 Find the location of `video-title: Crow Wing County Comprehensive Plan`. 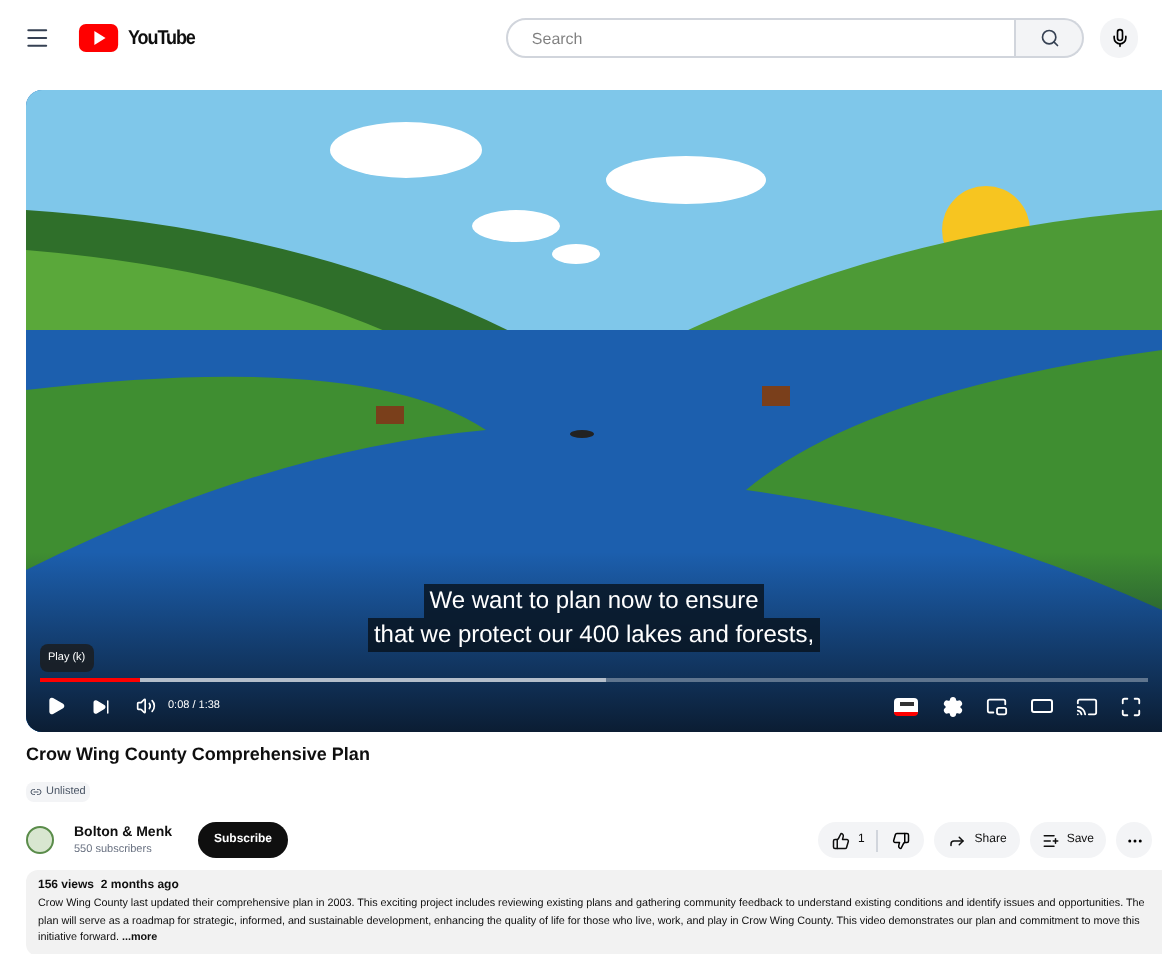

video-title: Crow Wing County Comprehensive Plan is located at coordinates (199, 755).